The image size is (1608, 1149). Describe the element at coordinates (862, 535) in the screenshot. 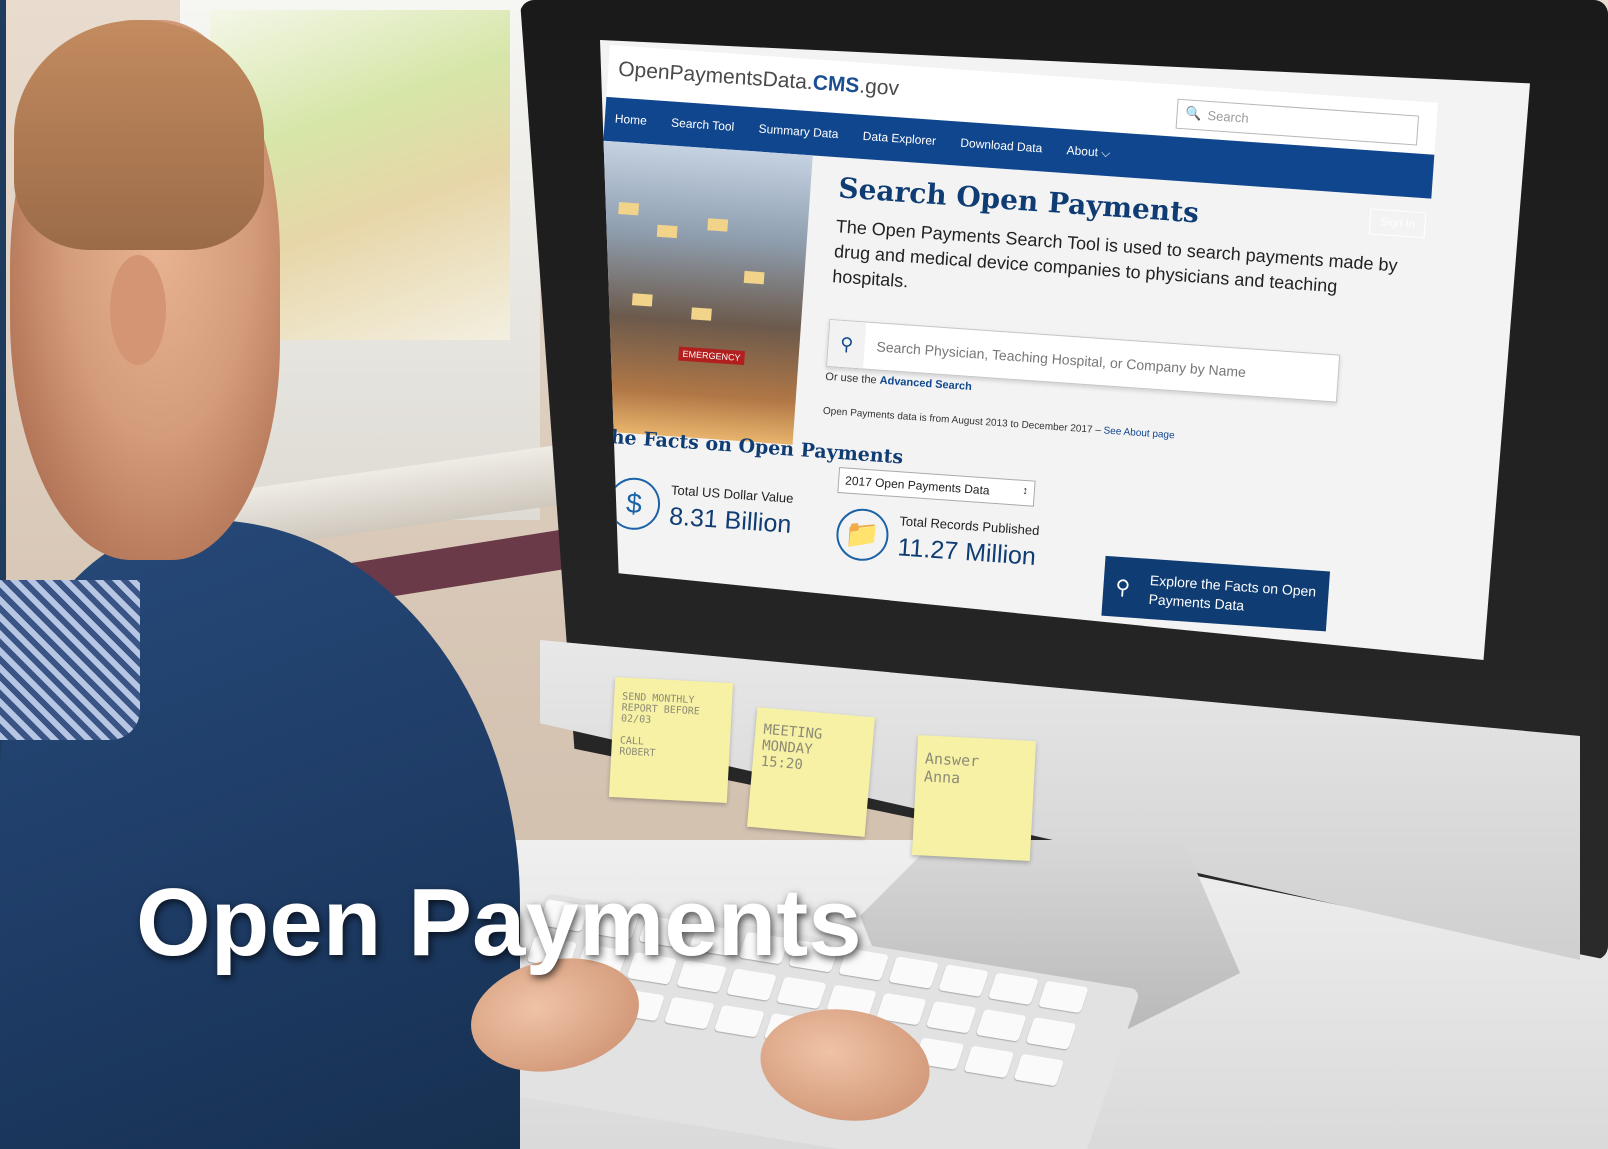

I see `folder-icon: 📁` at that location.